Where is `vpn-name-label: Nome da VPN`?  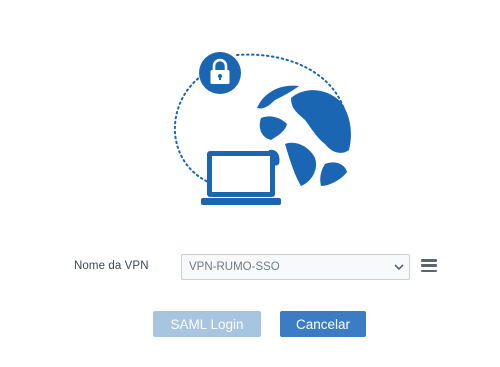 vpn-name-label: Nome da VPN is located at coordinates (111, 266).